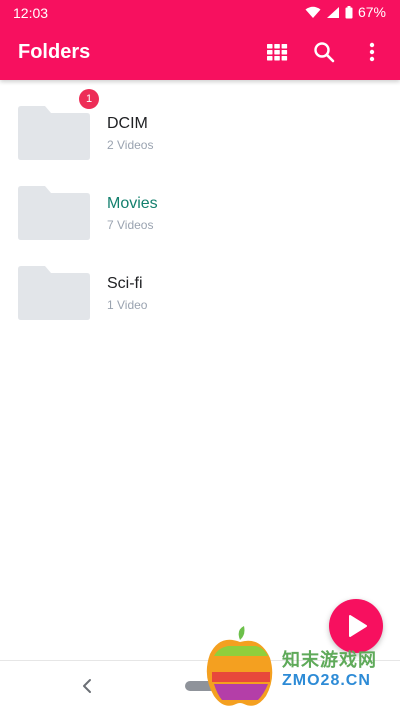 The image size is (400, 712). I want to click on page-title: Folders, so click(54, 52).